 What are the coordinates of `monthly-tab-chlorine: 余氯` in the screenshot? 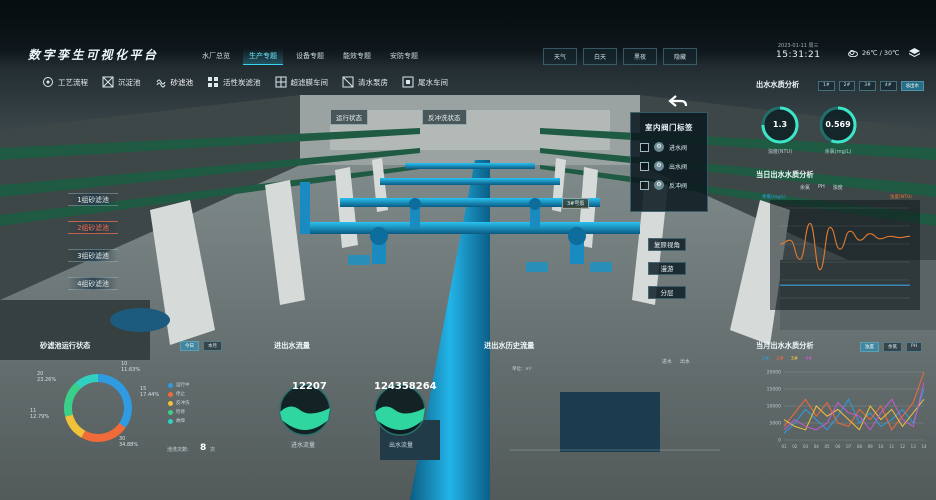 It's located at (892, 347).